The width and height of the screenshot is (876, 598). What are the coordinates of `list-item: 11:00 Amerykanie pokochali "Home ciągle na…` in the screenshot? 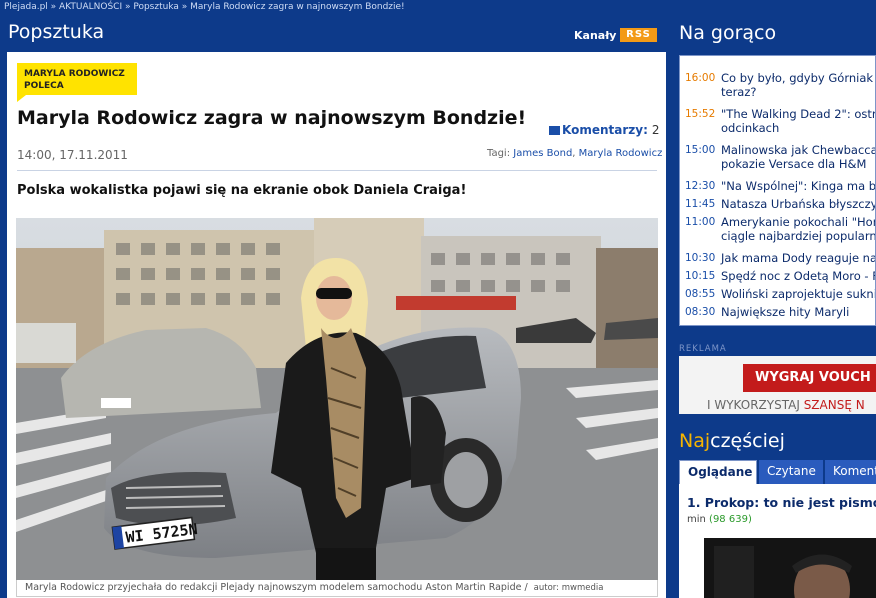 It's located at (780, 231).